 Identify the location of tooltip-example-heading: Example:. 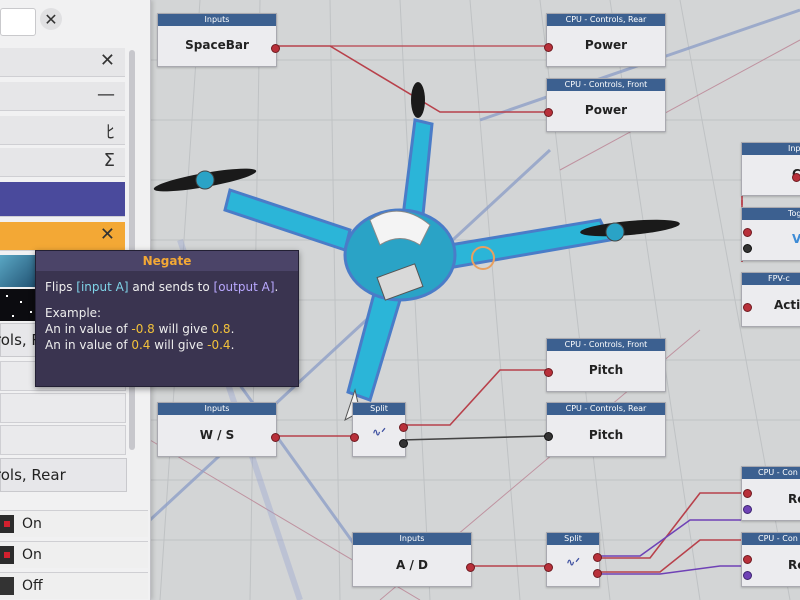
(73, 313).